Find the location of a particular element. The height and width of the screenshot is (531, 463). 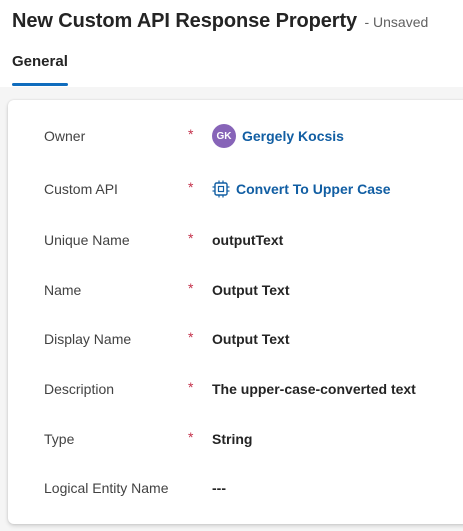

tab-general: General is located at coordinates (40, 61).